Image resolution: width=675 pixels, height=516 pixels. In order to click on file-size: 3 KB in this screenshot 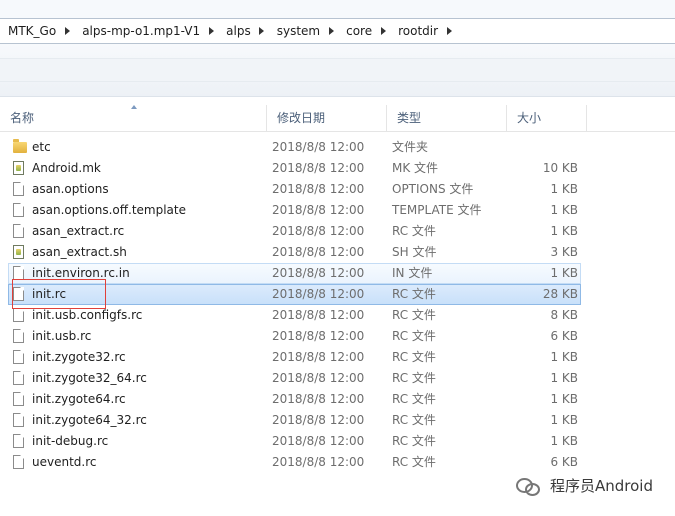, I will do `click(564, 252)`.